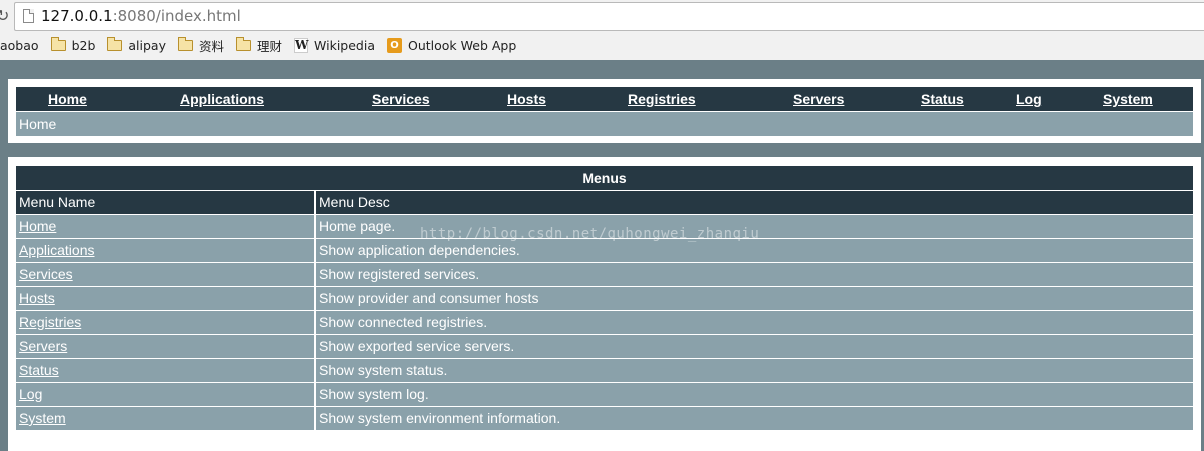 The width and height of the screenshot is (1204, 451). I want to click on bookmark-label: Wikipedia, so click(344, 45).